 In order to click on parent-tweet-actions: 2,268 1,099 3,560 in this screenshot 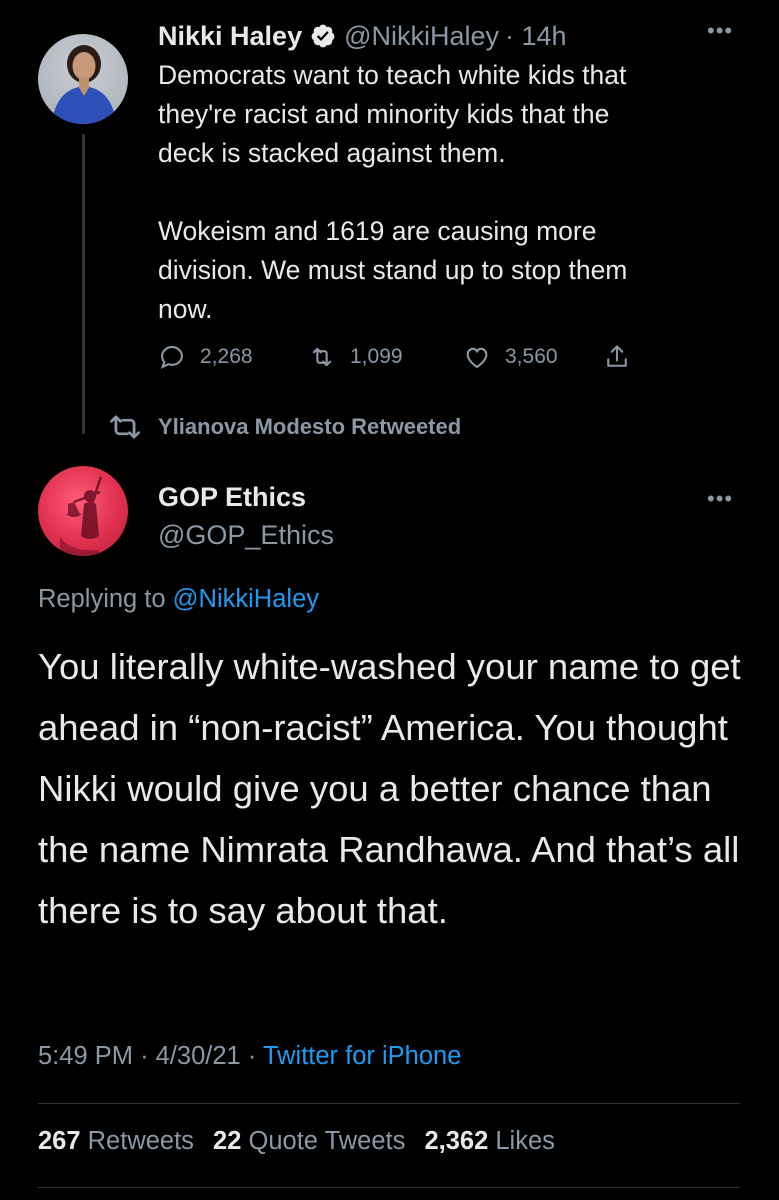, I will do `click(401, 357)`.